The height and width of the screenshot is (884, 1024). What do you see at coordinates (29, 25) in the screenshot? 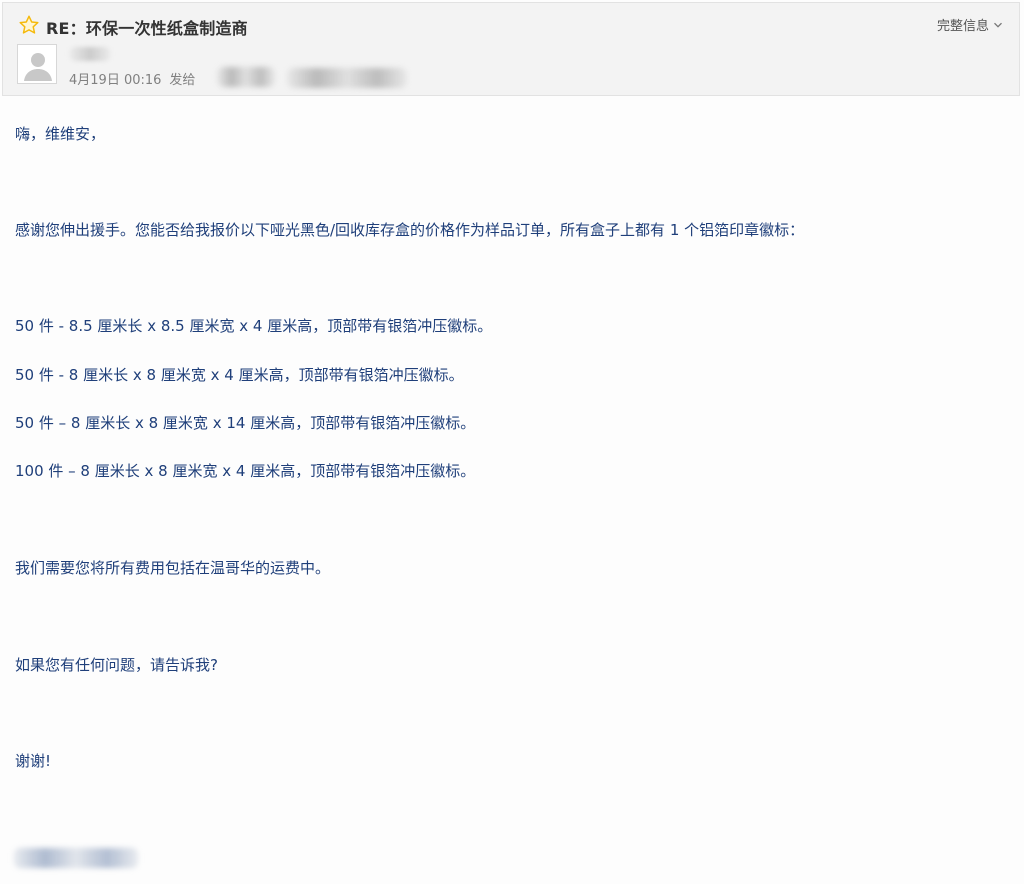
I see `star-icon` at bounding box center [29, 25].